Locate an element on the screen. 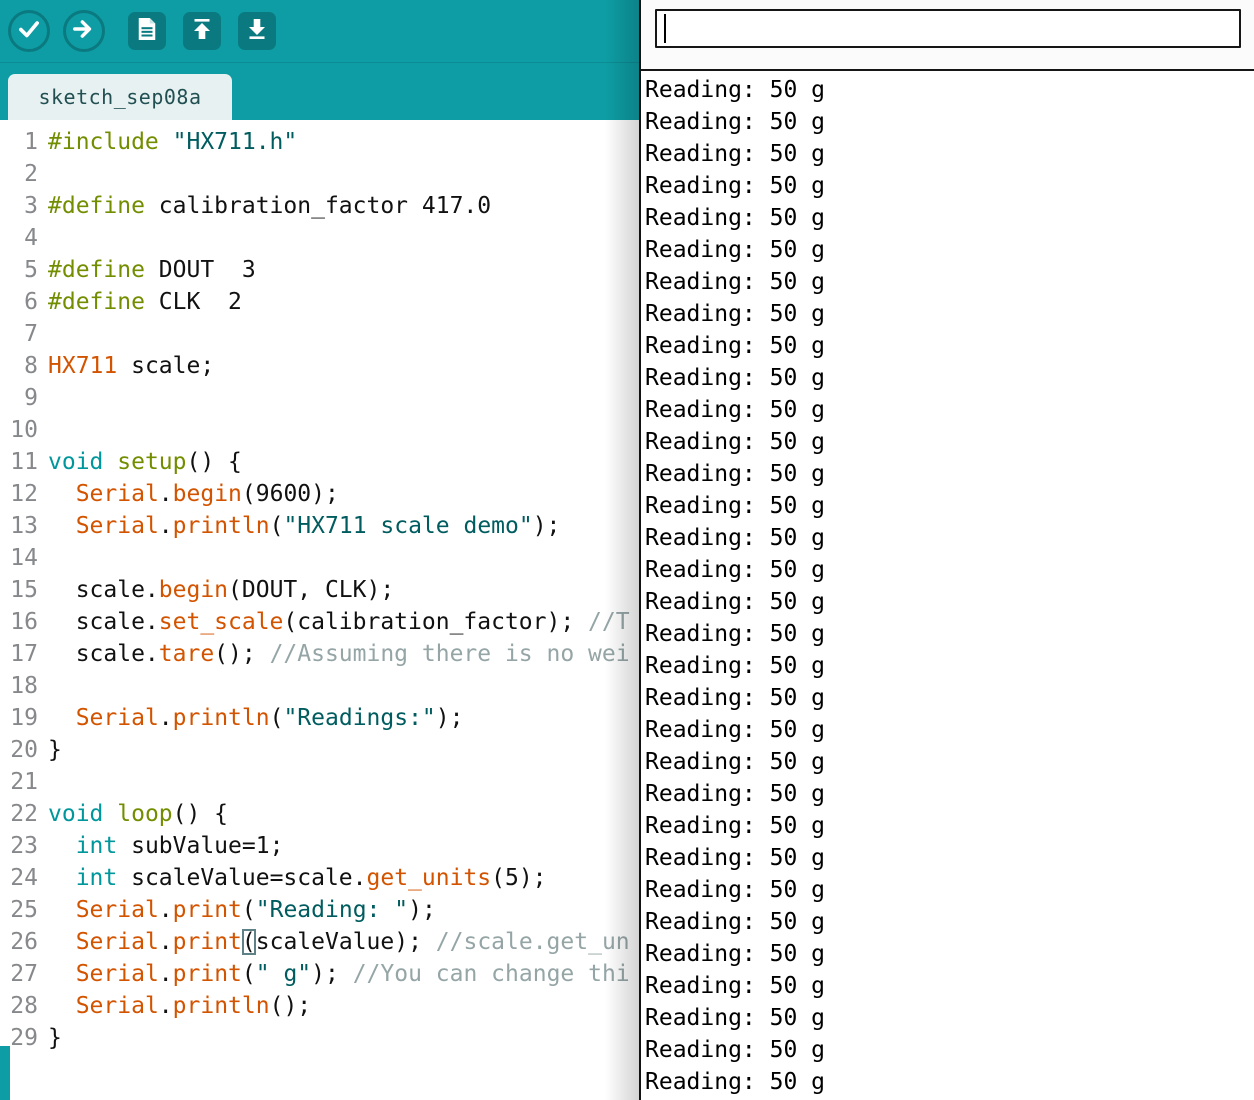 The image size is (1254, 1100). code-token: tare is located at coordinates (186, 654).